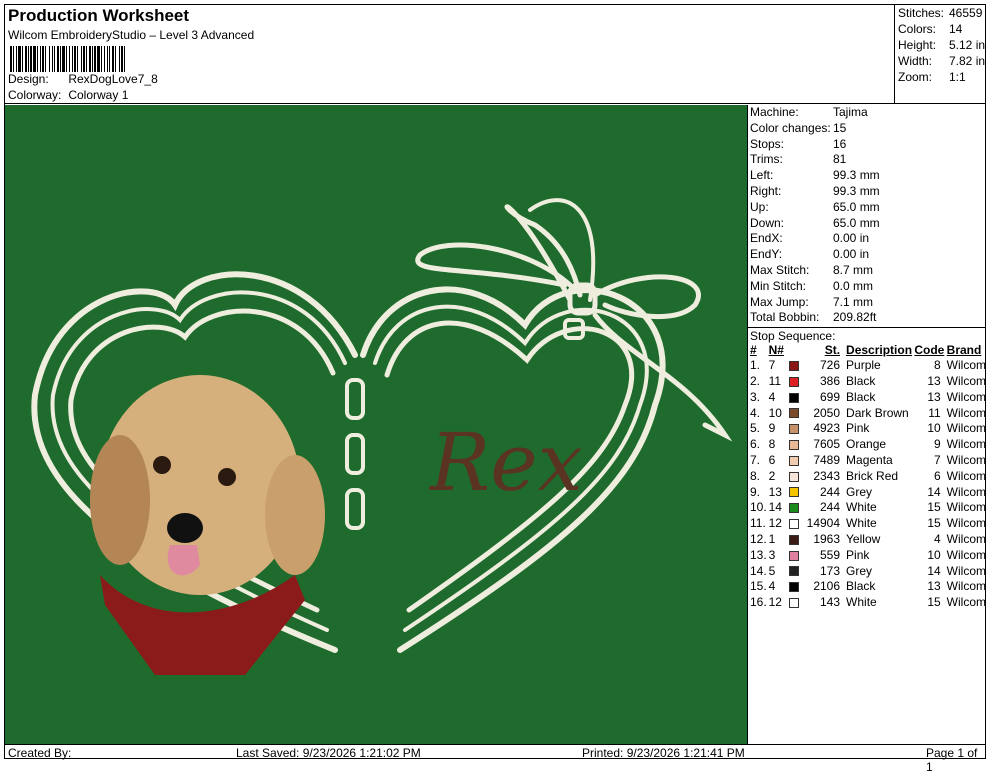  I want to click on colorway-row: Colorway: Colorway 1, so click(68, 95).